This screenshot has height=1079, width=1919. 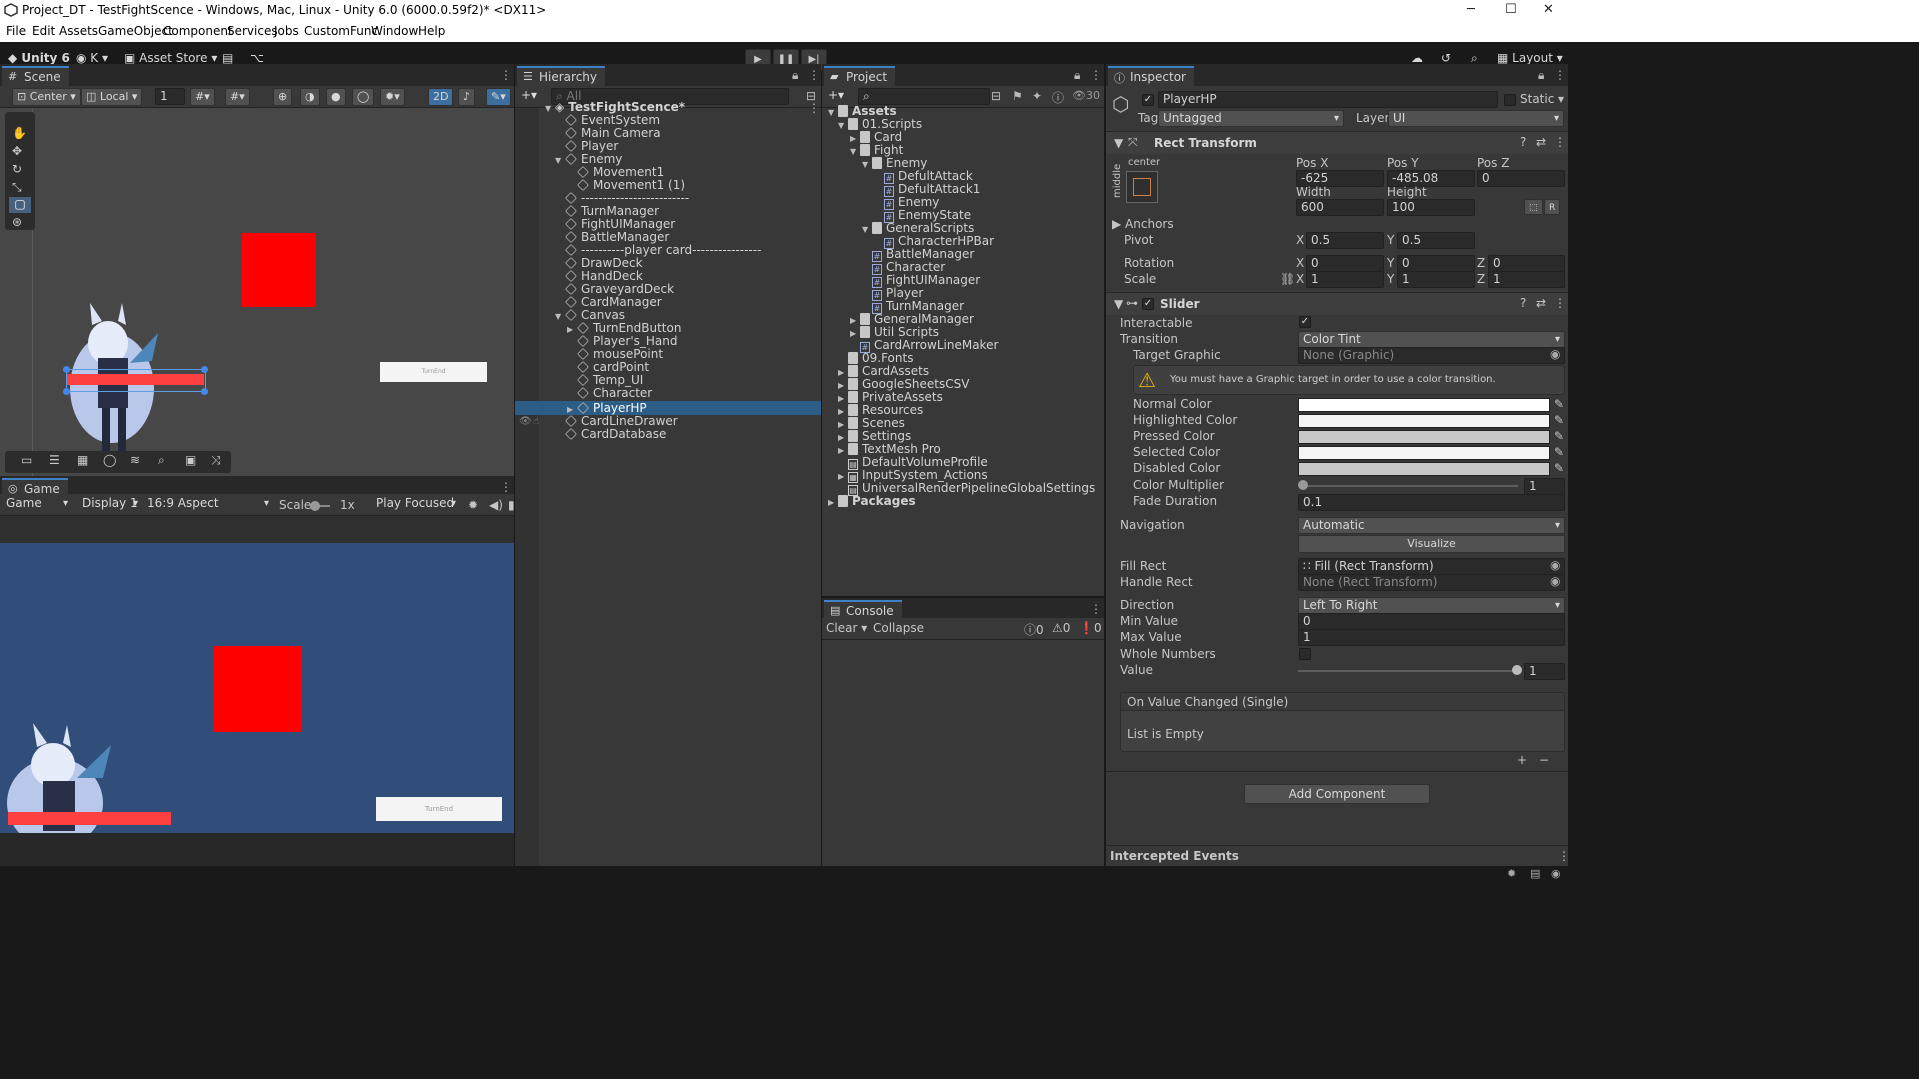 I want to click on project-packages-root: ▶ Packages, so click(x=872, y=501).